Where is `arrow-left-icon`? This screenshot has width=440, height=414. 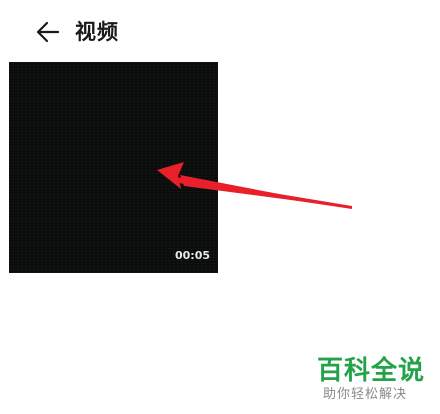 arrow-left-icon is located at coordinates (48, 32).